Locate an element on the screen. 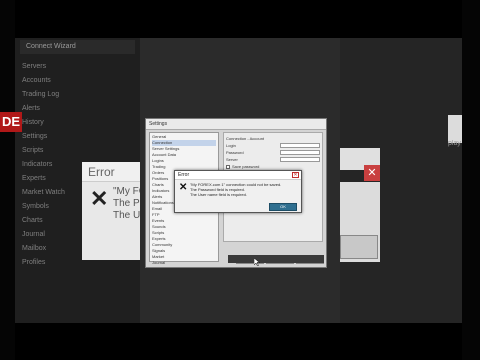 The image size is (480, 360). panel-label: Login is located at coordinates (231, 145).